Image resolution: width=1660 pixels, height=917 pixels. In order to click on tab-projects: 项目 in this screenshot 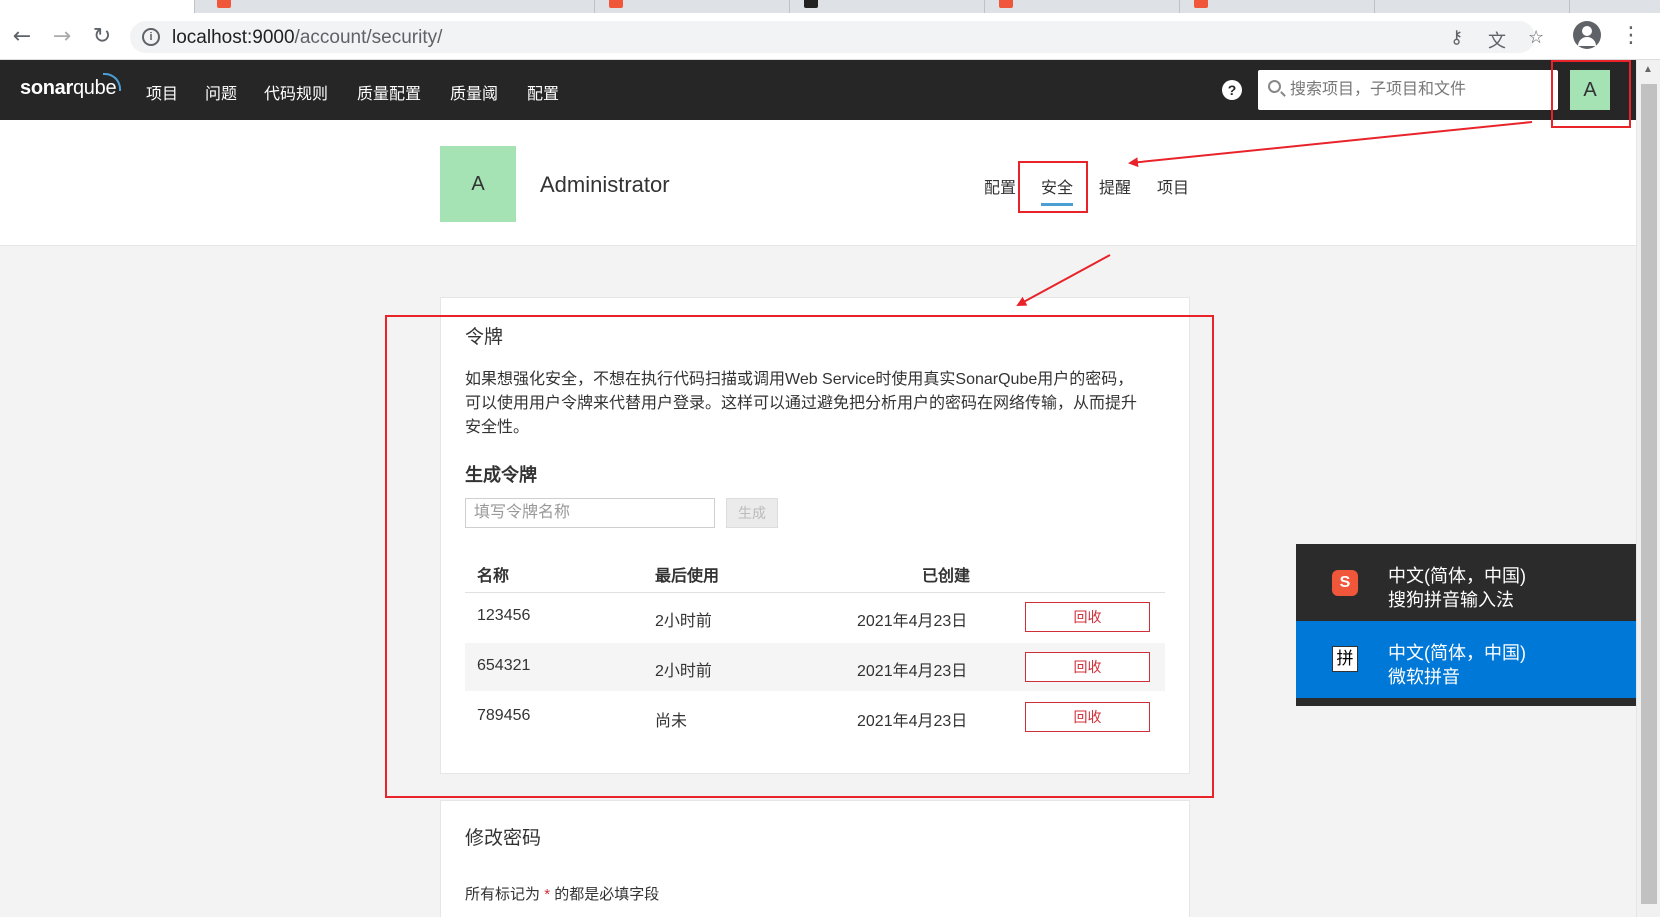, I will do `click(1173, 186)`.